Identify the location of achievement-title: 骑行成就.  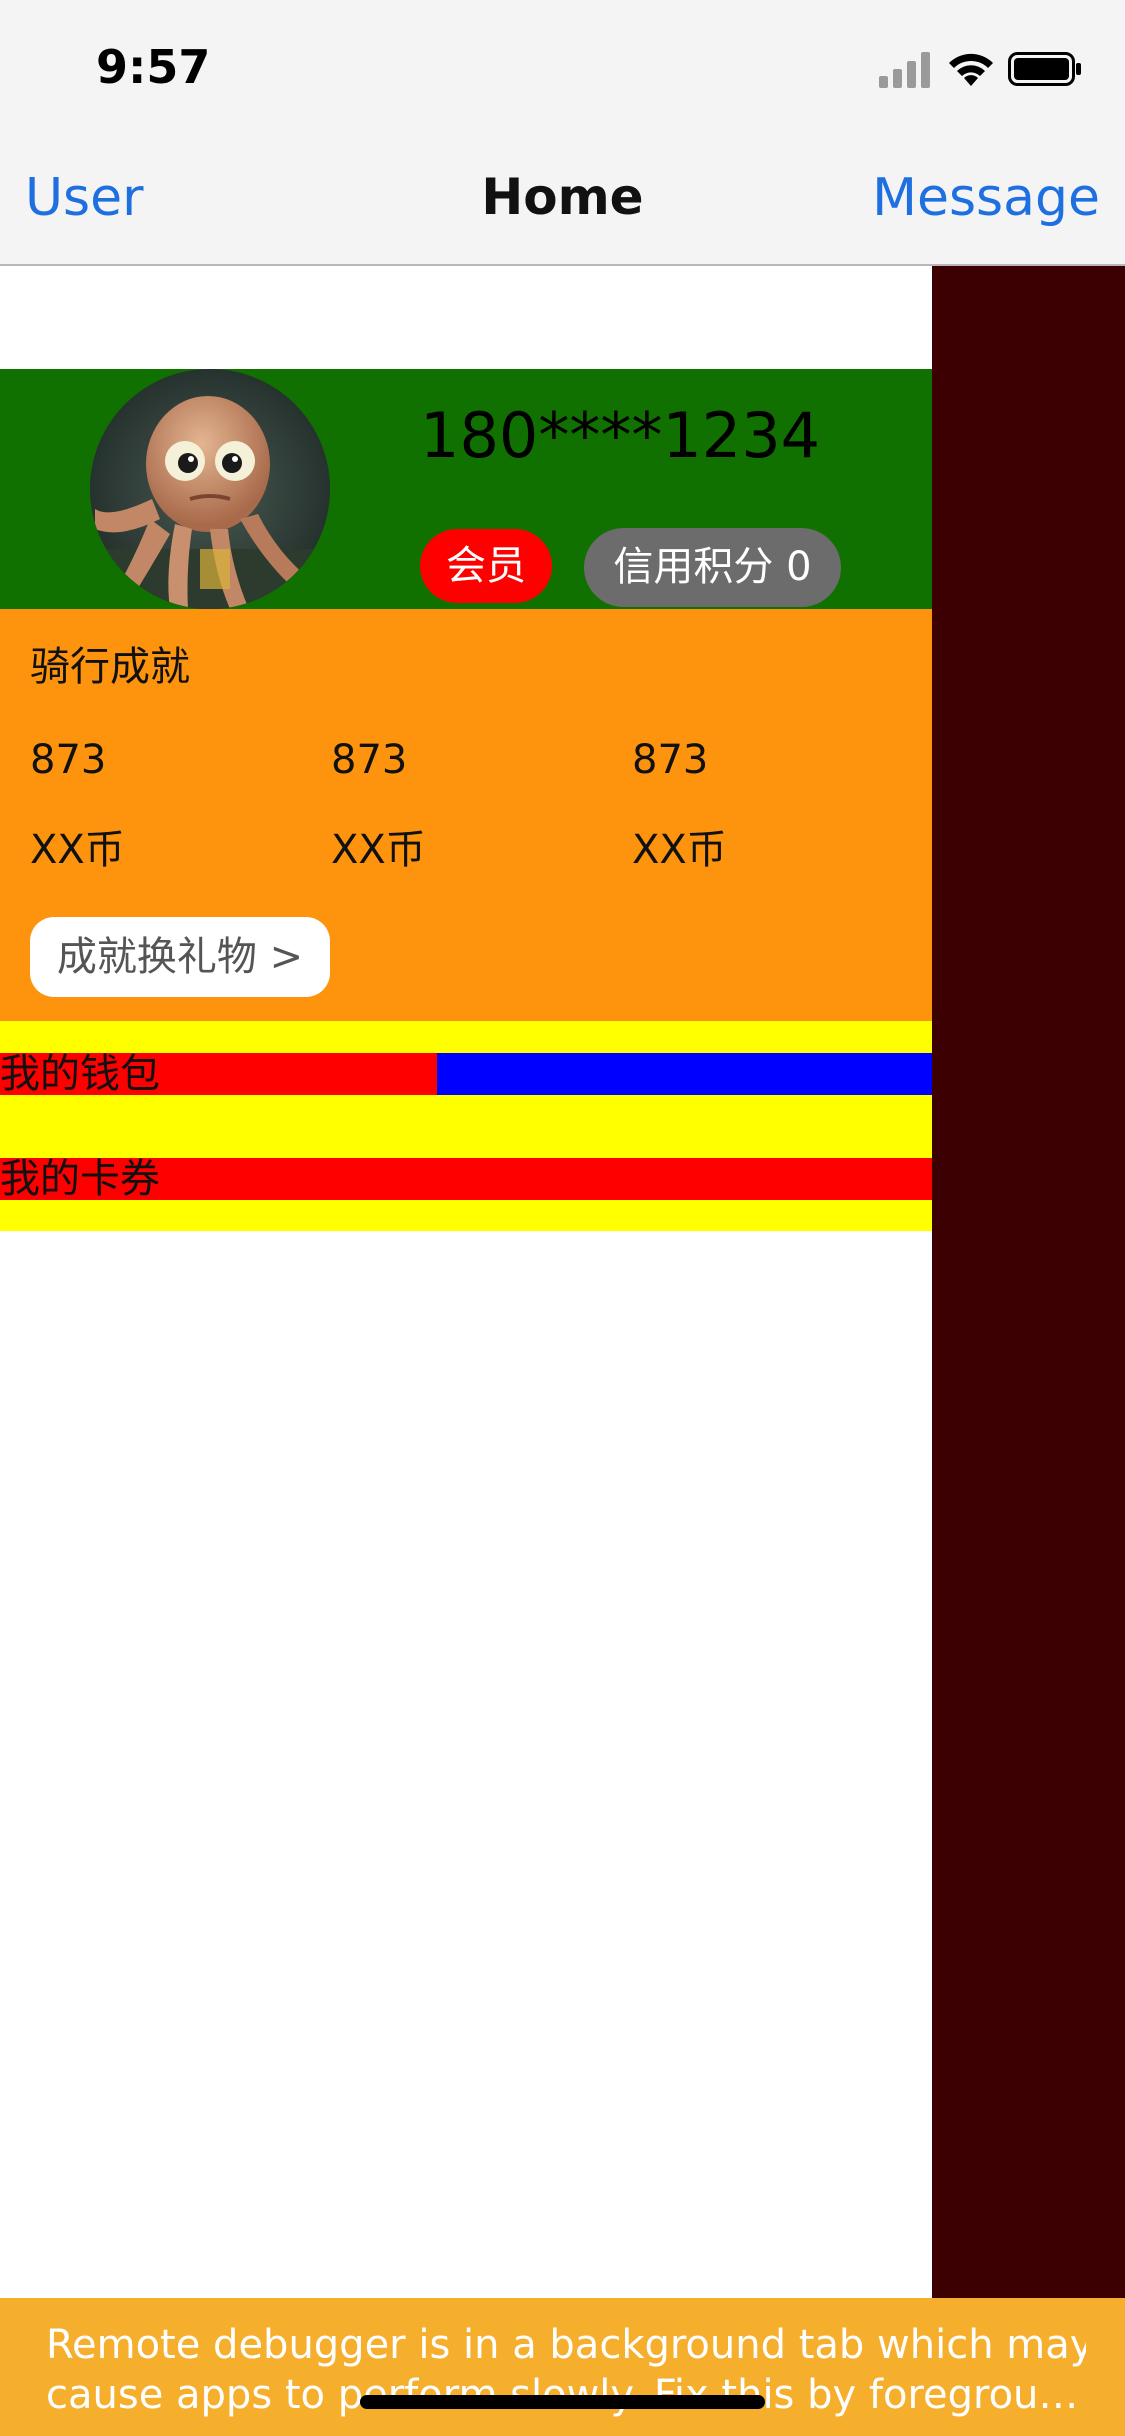
(110, 667).